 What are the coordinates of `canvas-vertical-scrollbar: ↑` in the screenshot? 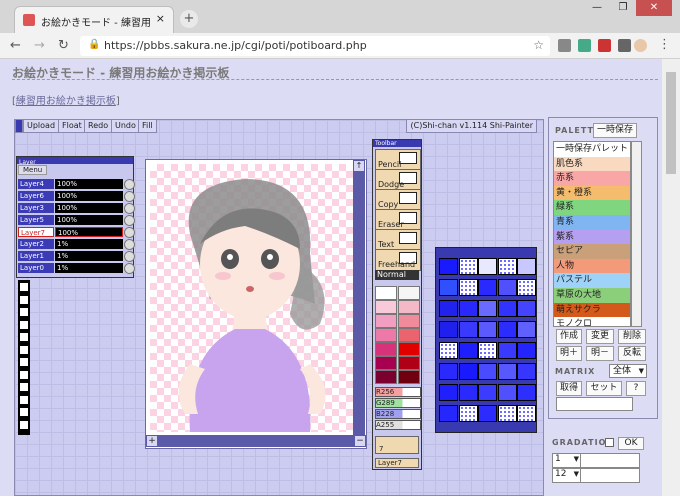 It's located at (359, 297).